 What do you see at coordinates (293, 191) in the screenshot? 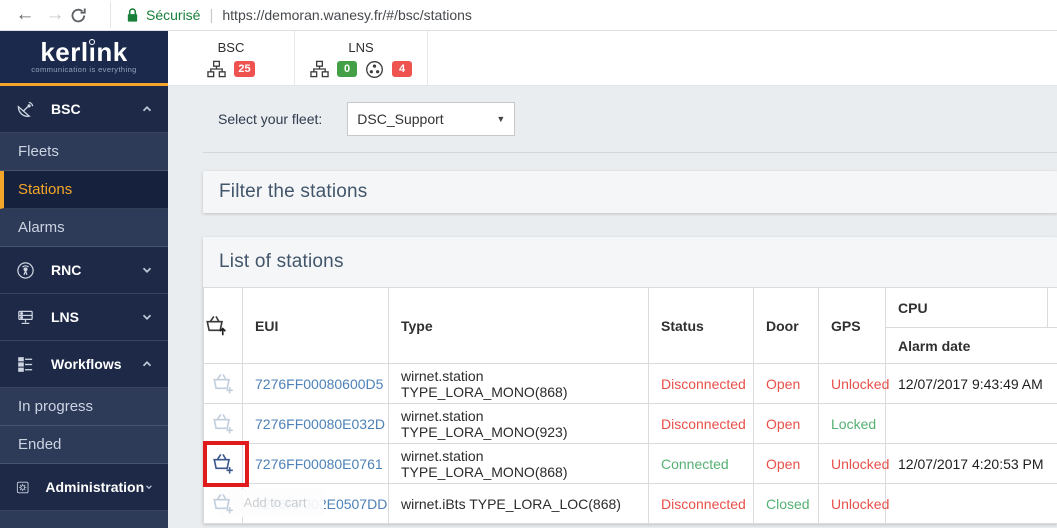
I see `filter-panel-title: Filter the stations` at bounding box center [293, 191].